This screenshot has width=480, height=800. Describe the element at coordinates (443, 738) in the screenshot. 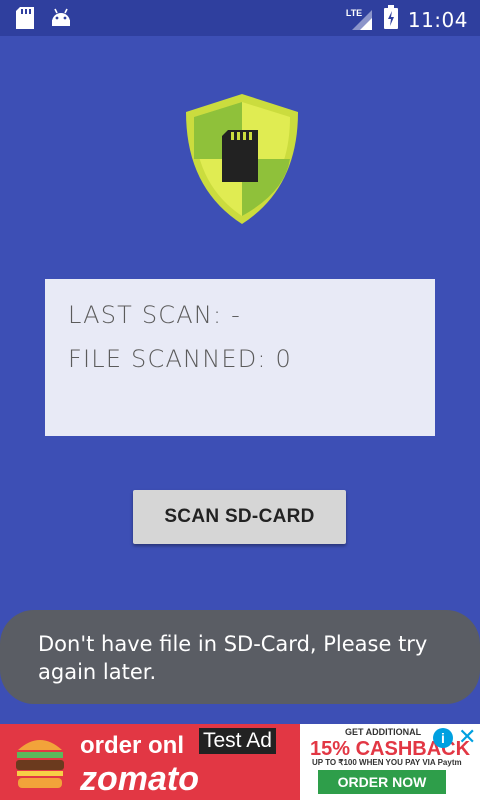

I see `ad-info-icon: i` at that location.